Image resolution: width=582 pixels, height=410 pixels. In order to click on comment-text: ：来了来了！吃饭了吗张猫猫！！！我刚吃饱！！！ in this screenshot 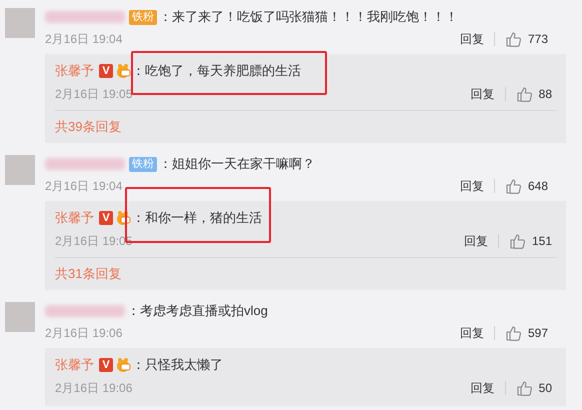, I will do `click(308, 17)`.